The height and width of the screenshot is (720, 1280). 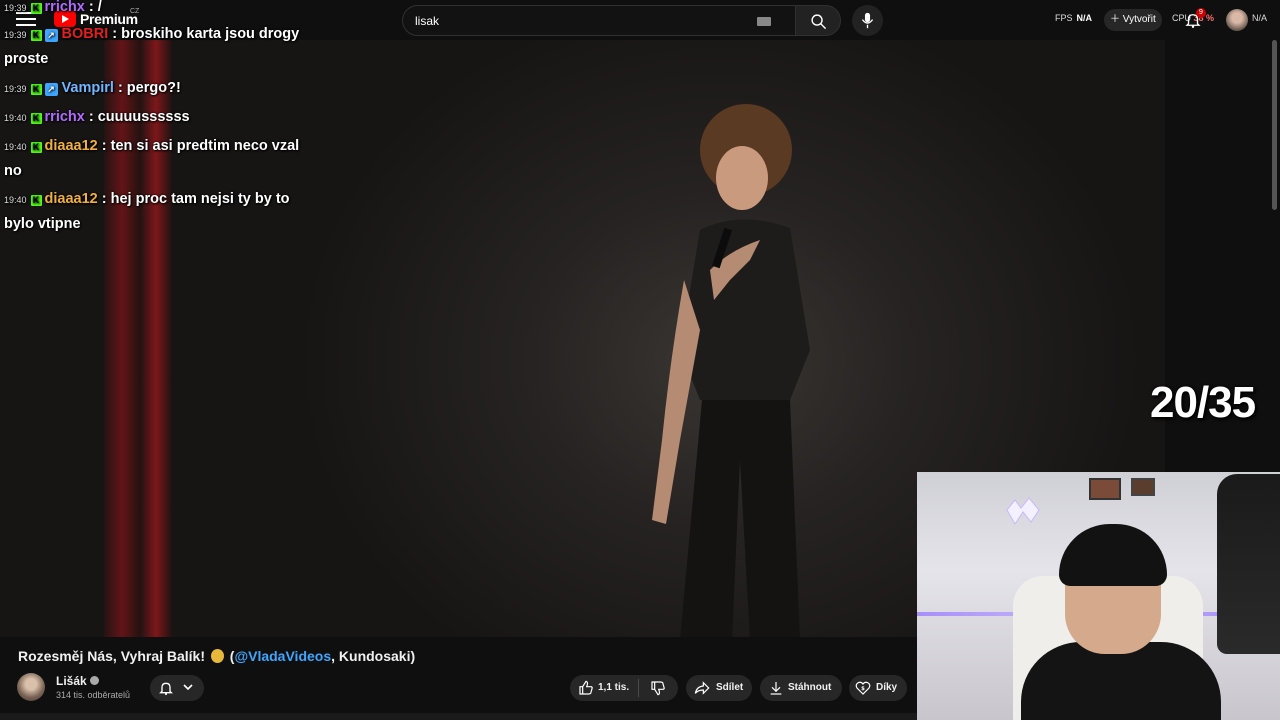 What do you see at coordinates (1113, 555) in the screenshot?
I see `streamer-hair` at bounding box center [1113, 555].